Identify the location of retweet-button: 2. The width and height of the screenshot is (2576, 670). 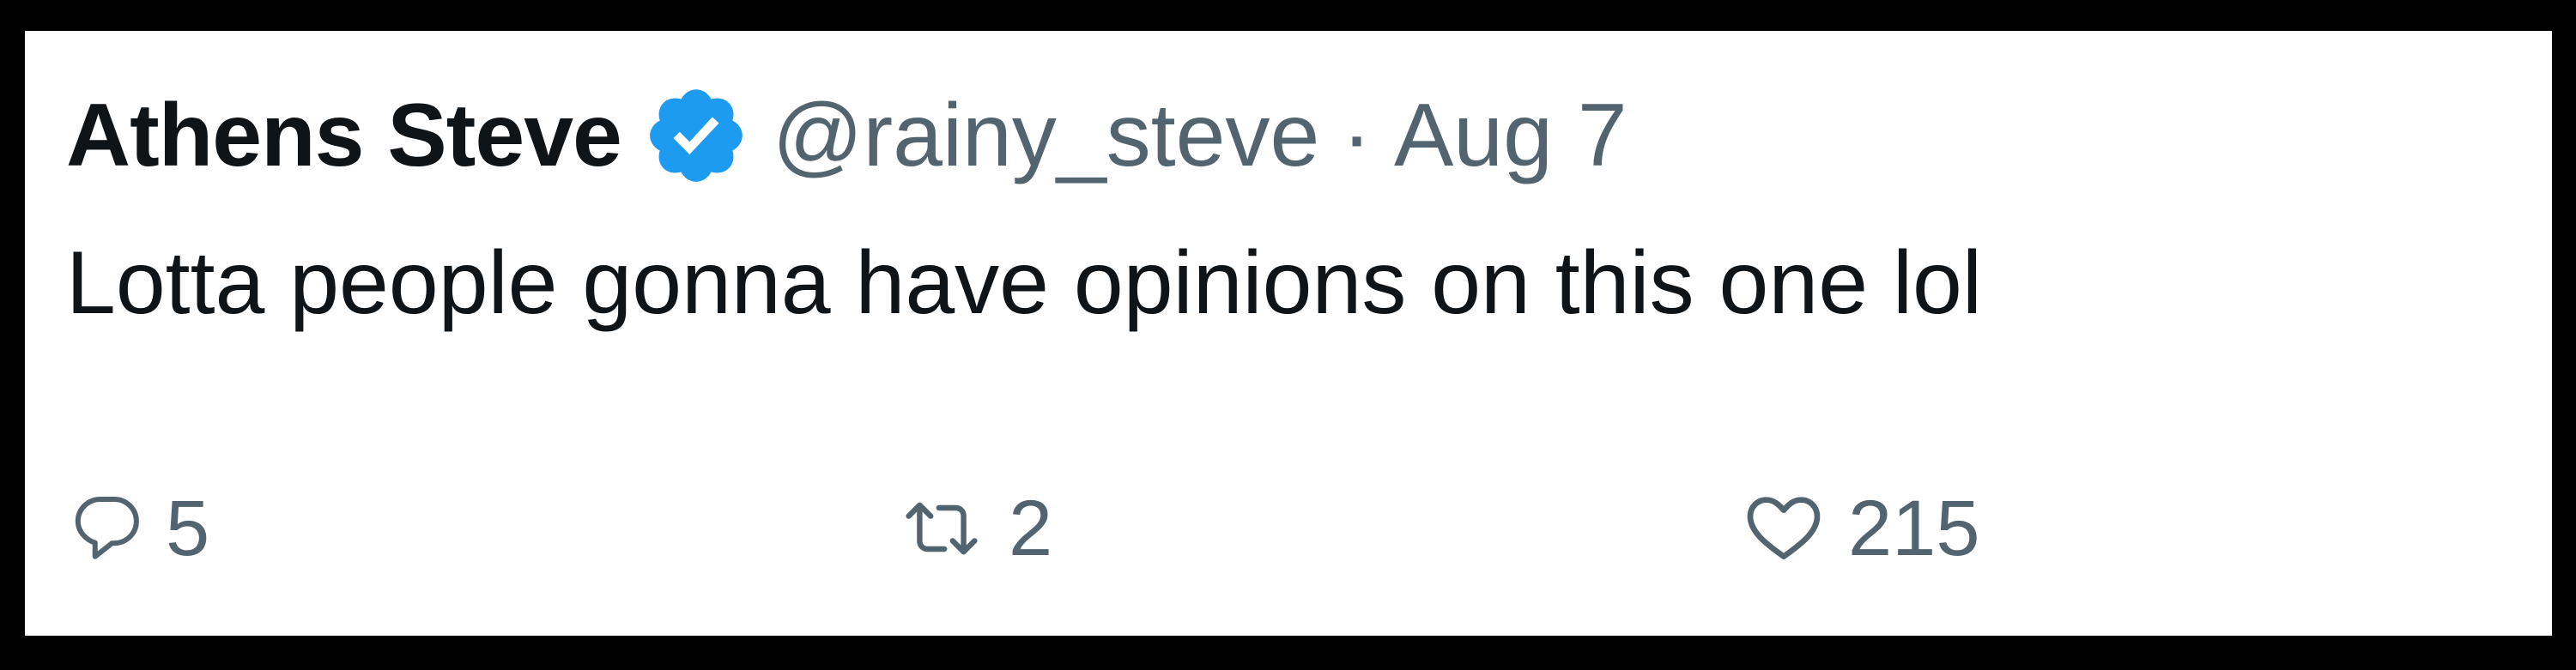
(976, 528).